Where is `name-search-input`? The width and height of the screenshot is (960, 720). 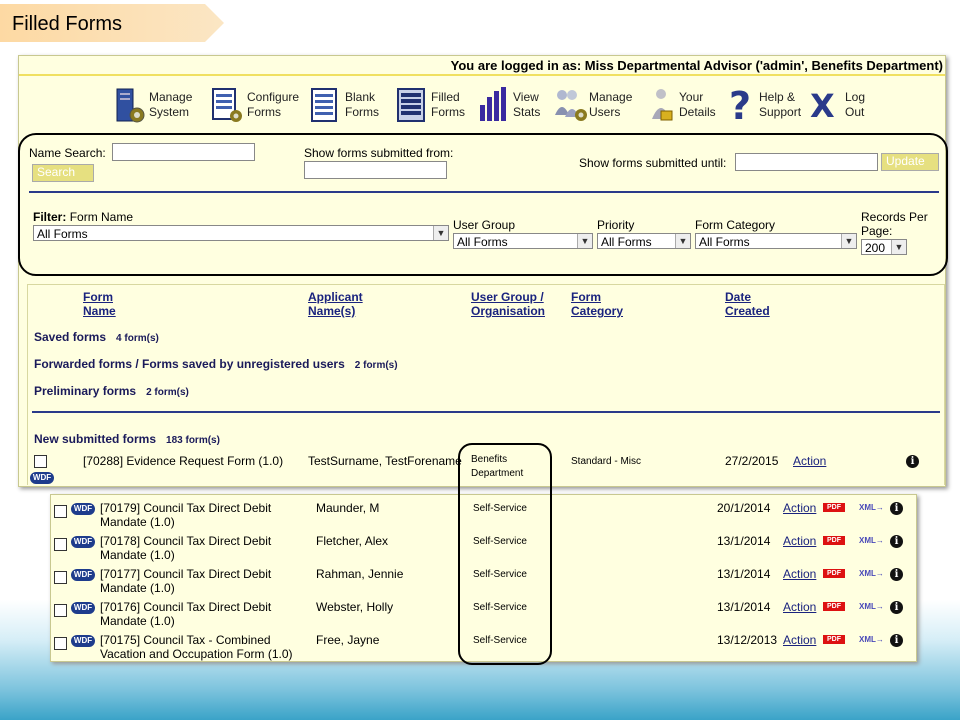
name-search-input is located at coordinates (183, 152).